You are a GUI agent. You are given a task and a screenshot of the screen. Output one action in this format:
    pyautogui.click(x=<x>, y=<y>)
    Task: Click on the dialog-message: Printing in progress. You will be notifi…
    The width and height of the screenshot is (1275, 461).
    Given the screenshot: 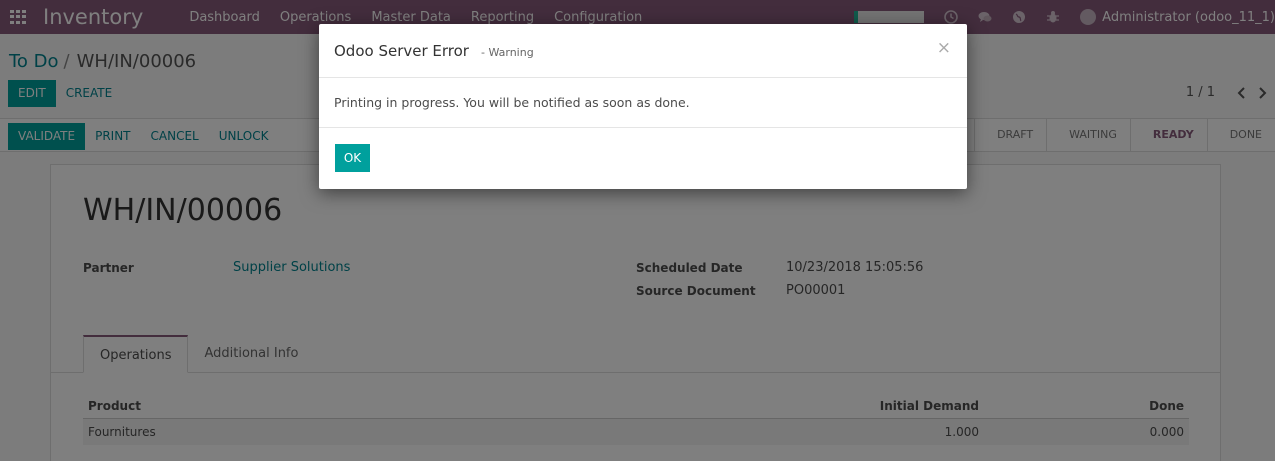 What is the action you would take?
    pyautogui.click(x=512, y=102)
    